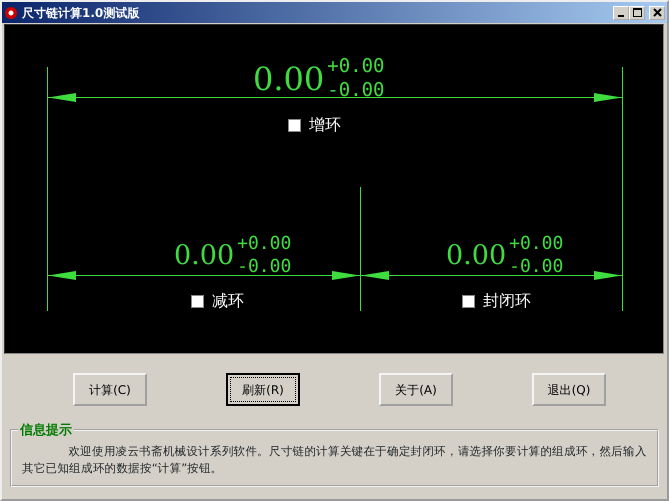 The height and width of the screenshot is (501, 669). I want to click on checkbox-label: 减环, so click(228, 301).